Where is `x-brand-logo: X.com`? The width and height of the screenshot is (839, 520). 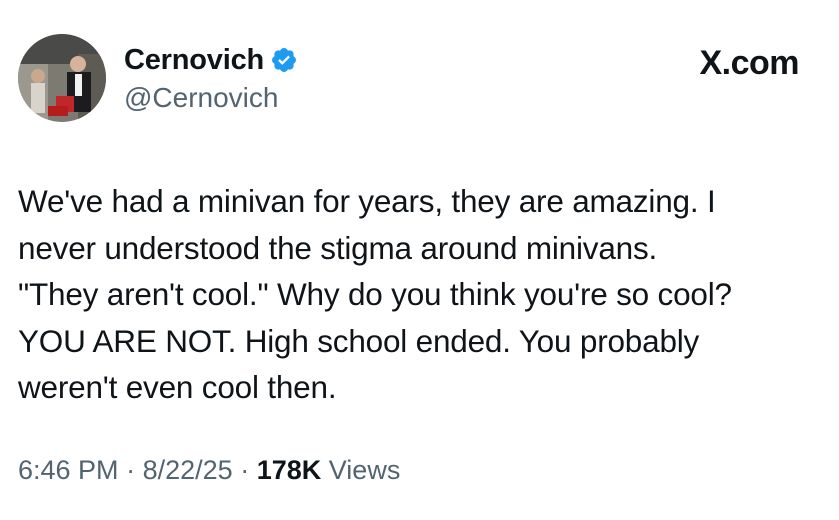
x-brand-logo: X.com is located at coordinates (749, 63).